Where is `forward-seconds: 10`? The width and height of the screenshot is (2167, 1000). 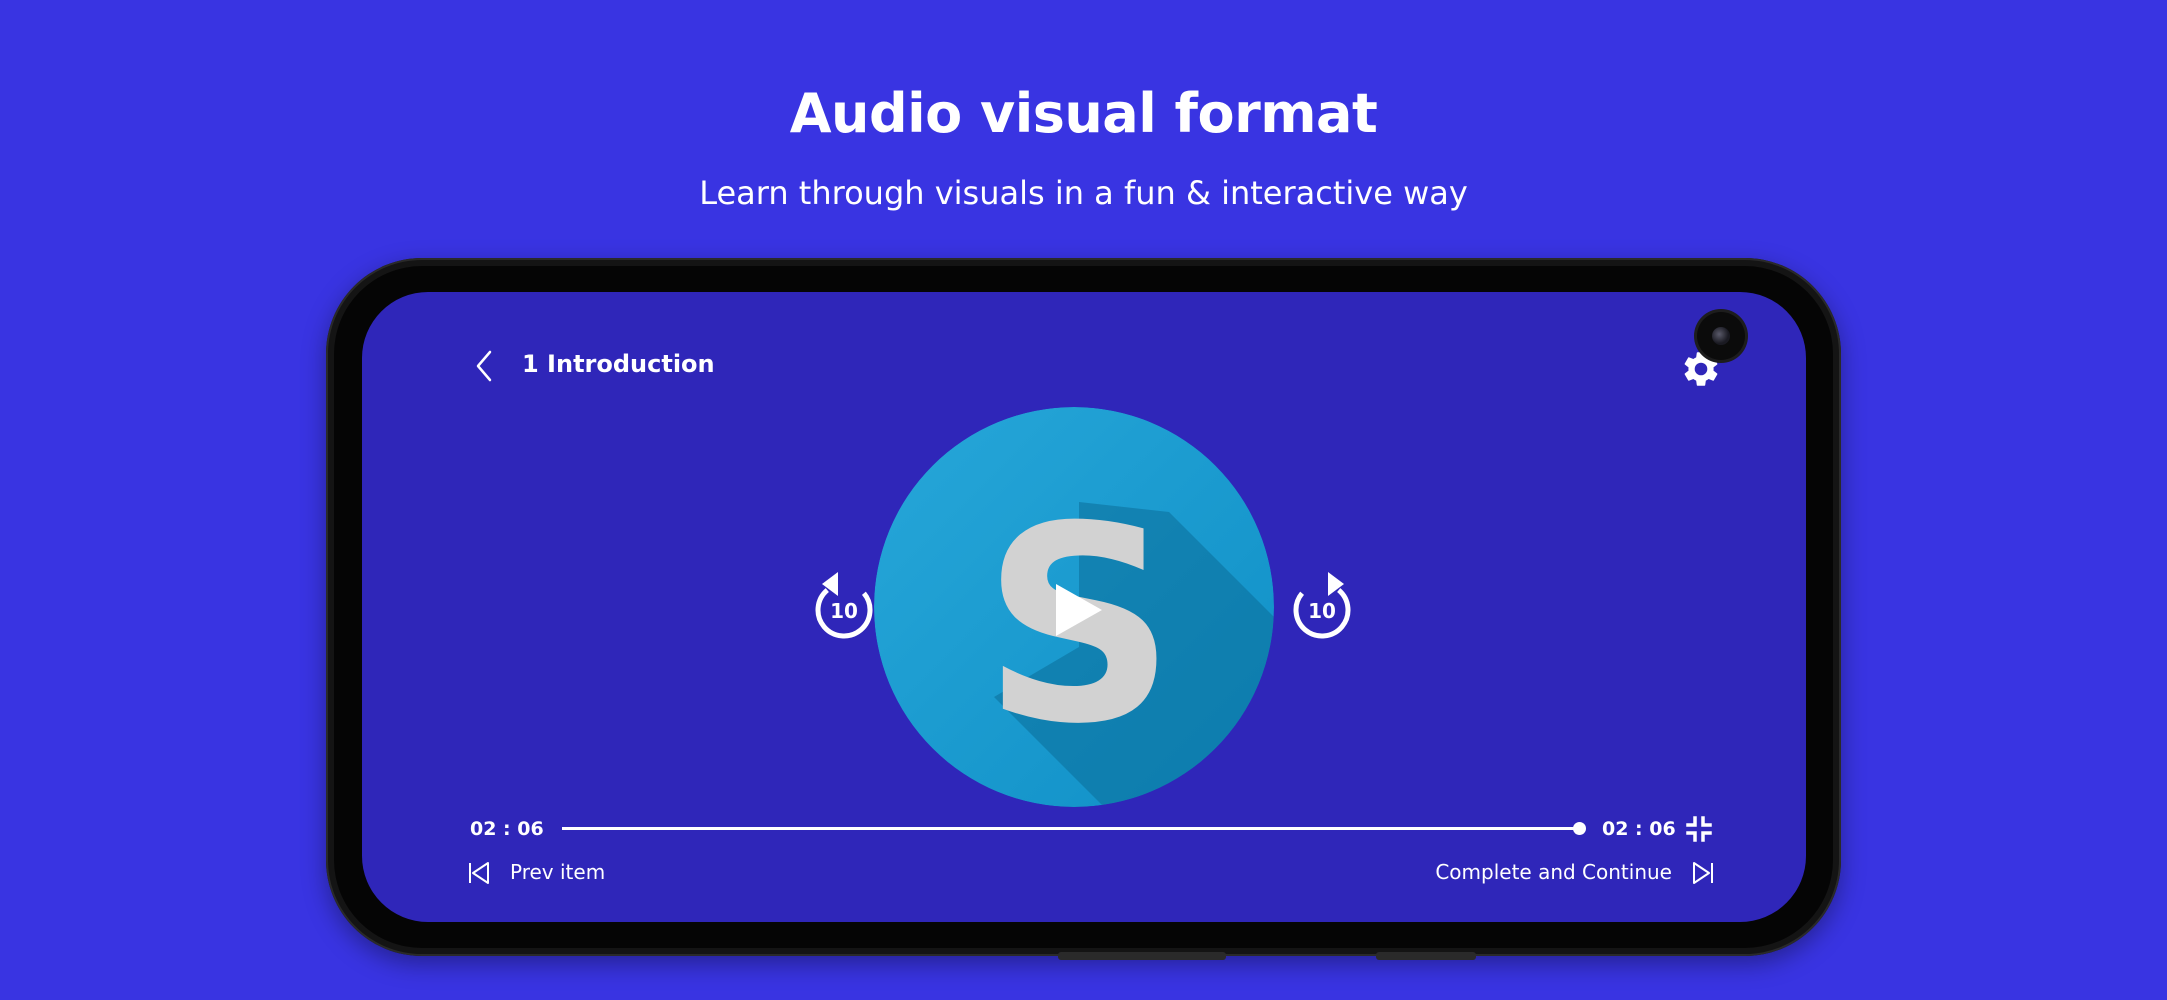
forward-seconds: 10 is located at coordinates (1322, 611).